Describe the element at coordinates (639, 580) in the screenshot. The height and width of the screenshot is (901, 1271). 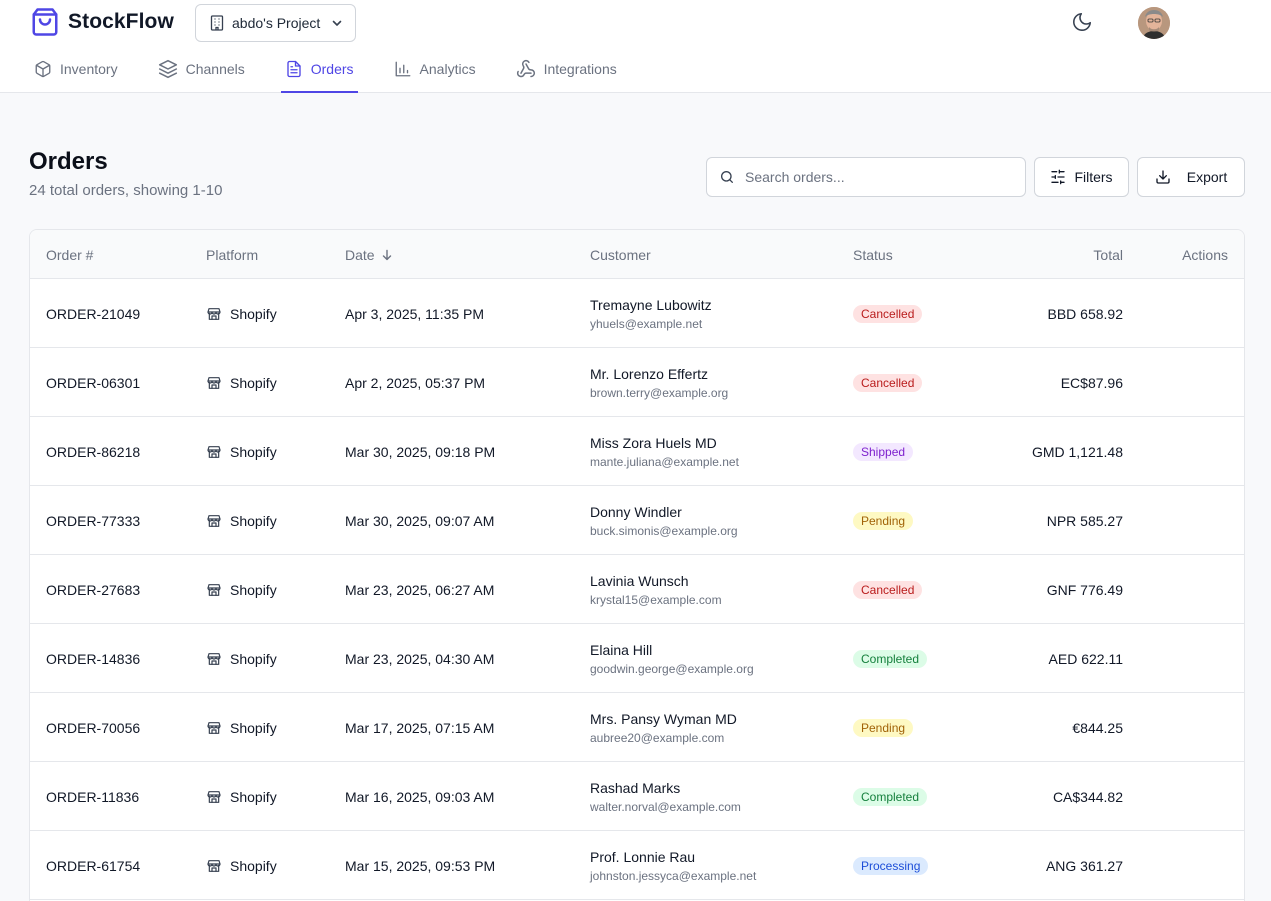
I see `customer-name: Lavinia Wunsch` at that location.